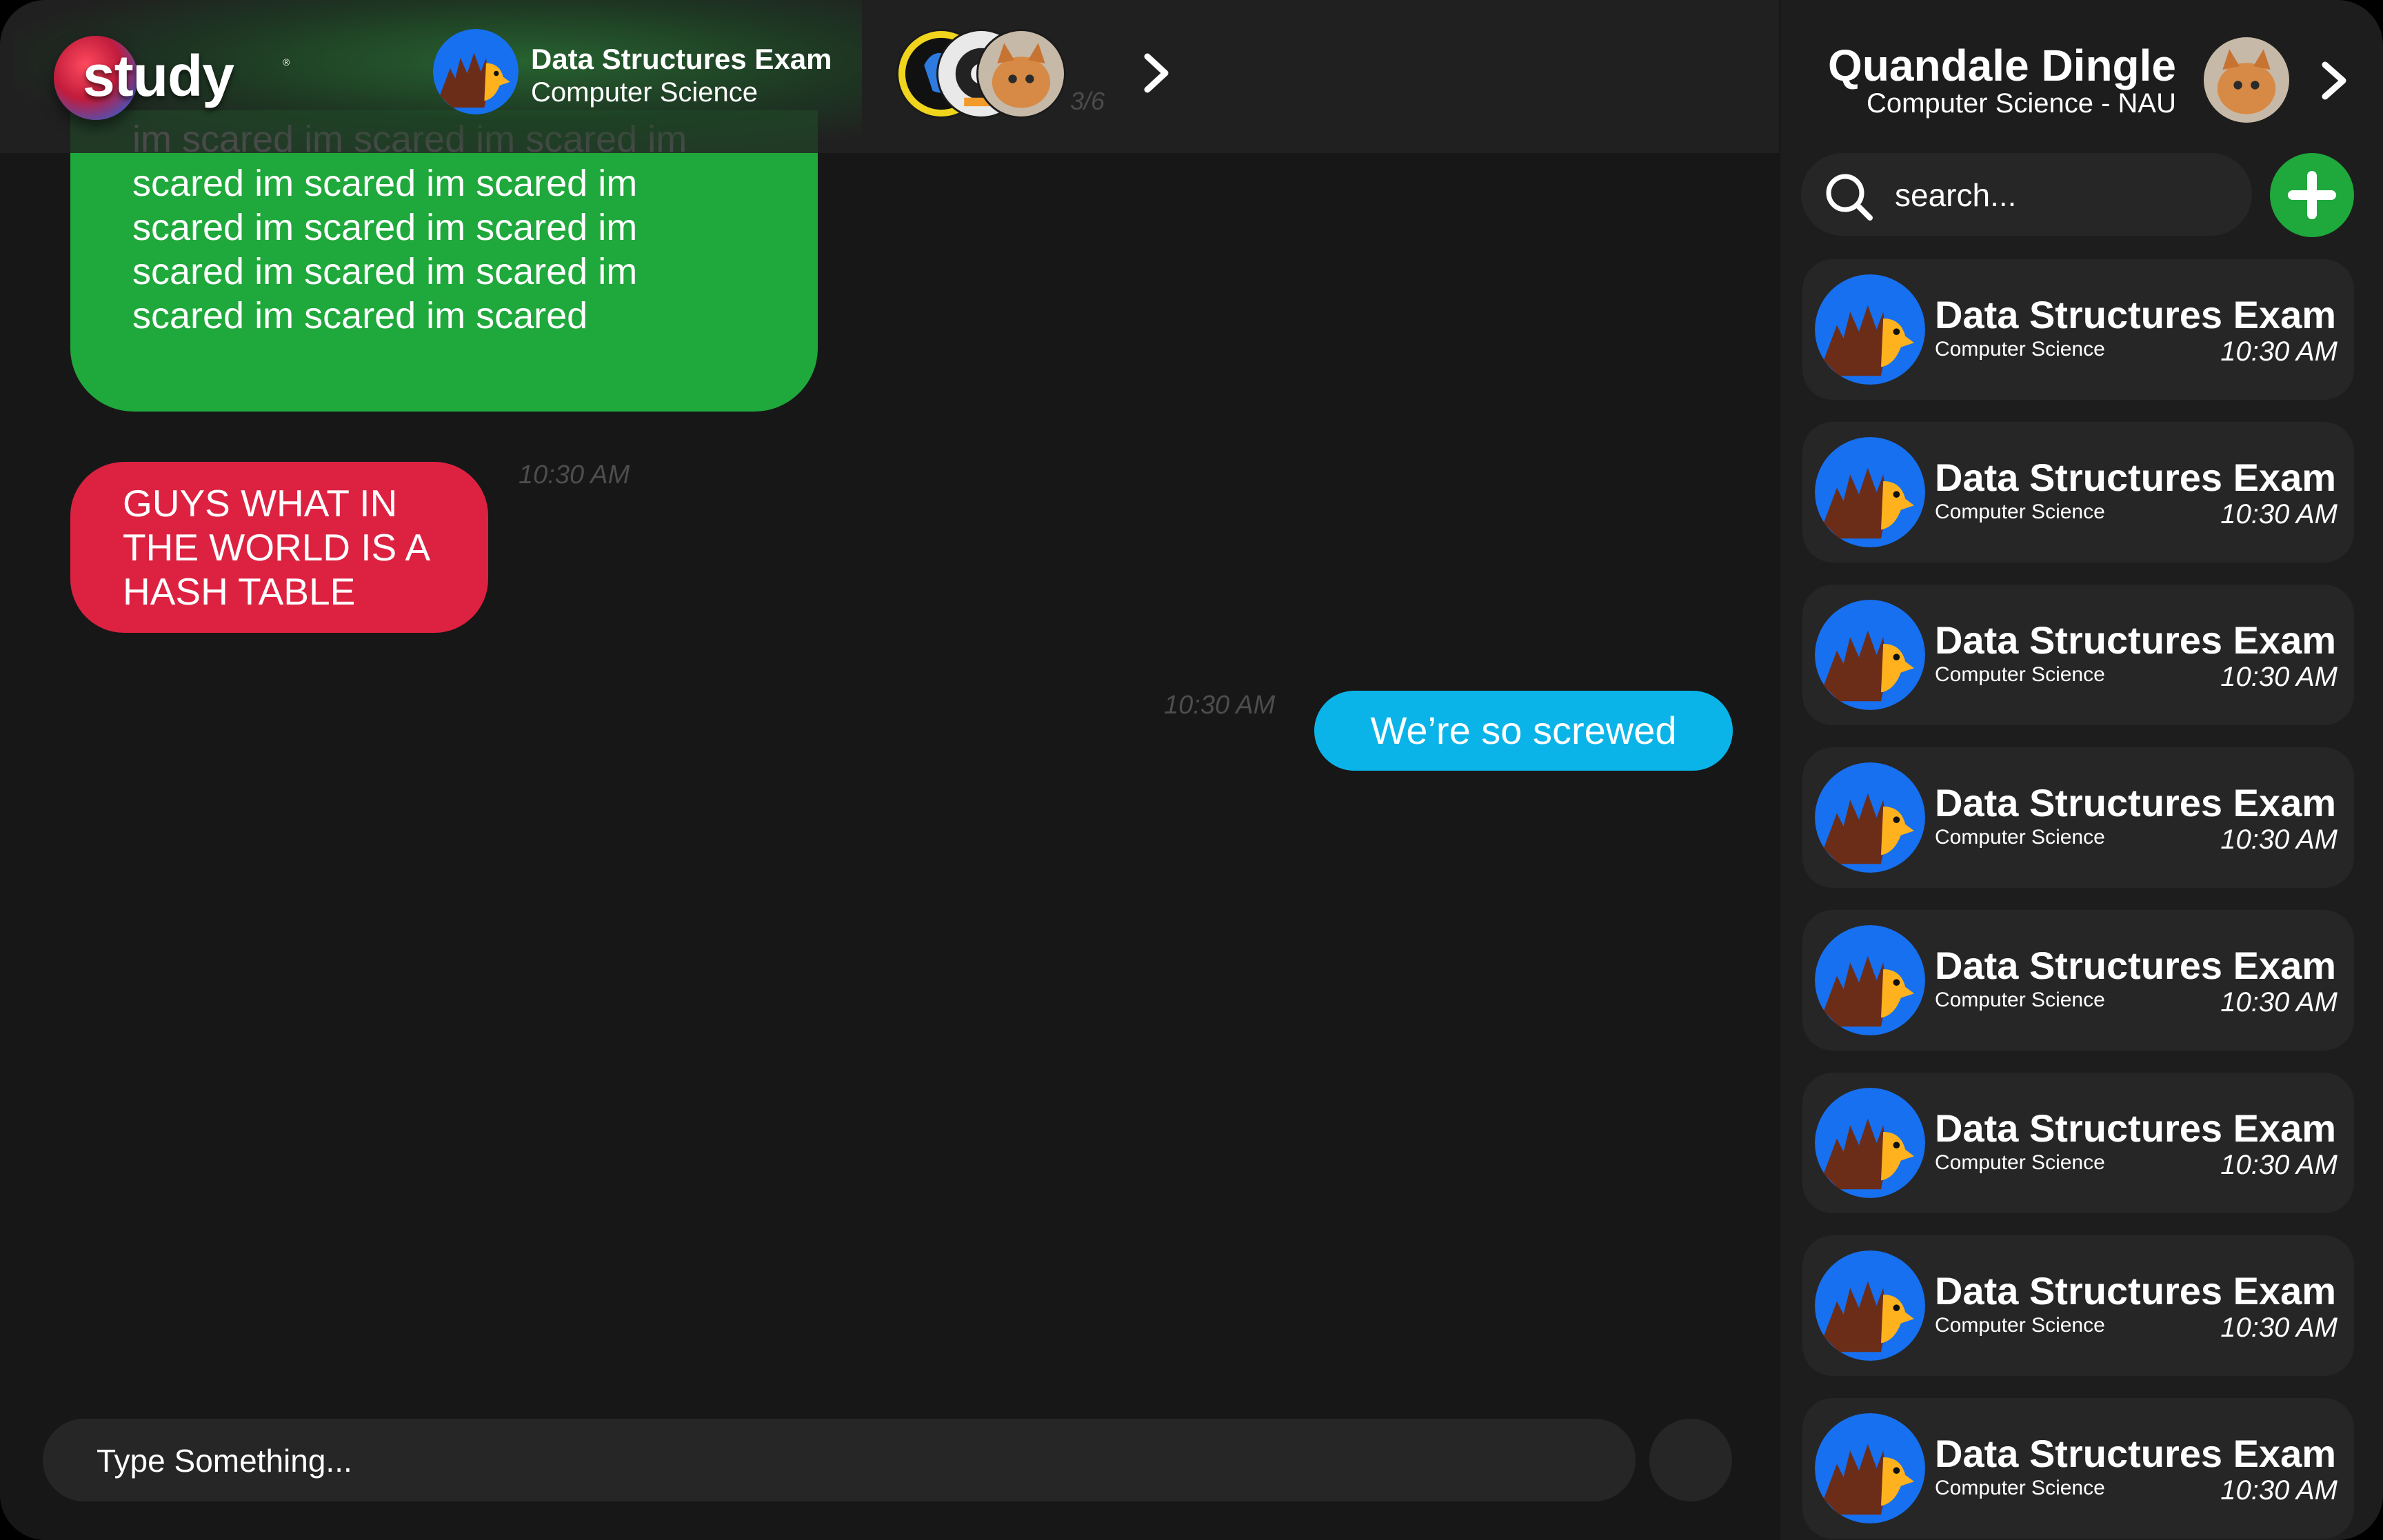  I want to click on plus-icon, so click(2312, 195).